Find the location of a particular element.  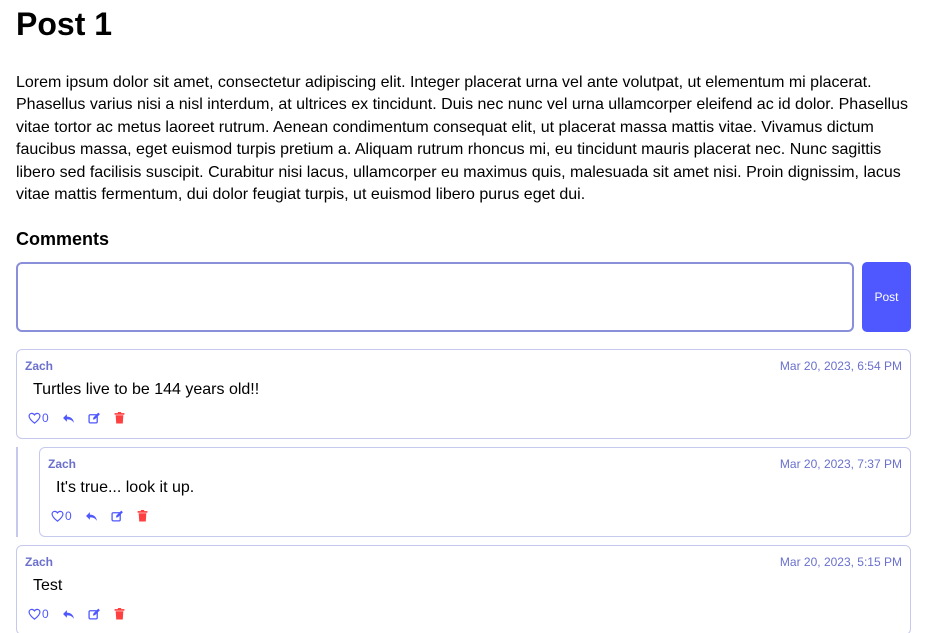

comment-timestamp: Mar 20, 2023, 7:37 PM is located at coordinates (840, 464).